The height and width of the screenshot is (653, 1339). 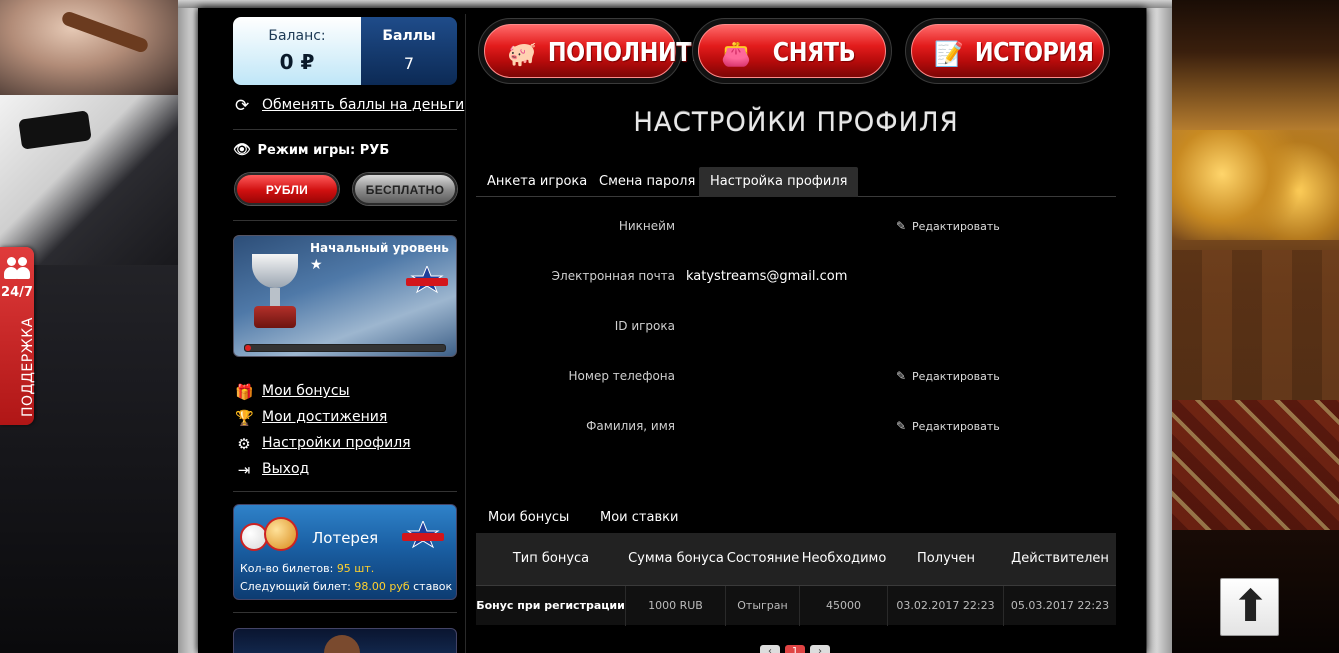 What do you see at coordinates (627, 53) in the screenshot?
I see `deposit-label: ПОПОЛНИТЬ` at bounding box center [627, 53].